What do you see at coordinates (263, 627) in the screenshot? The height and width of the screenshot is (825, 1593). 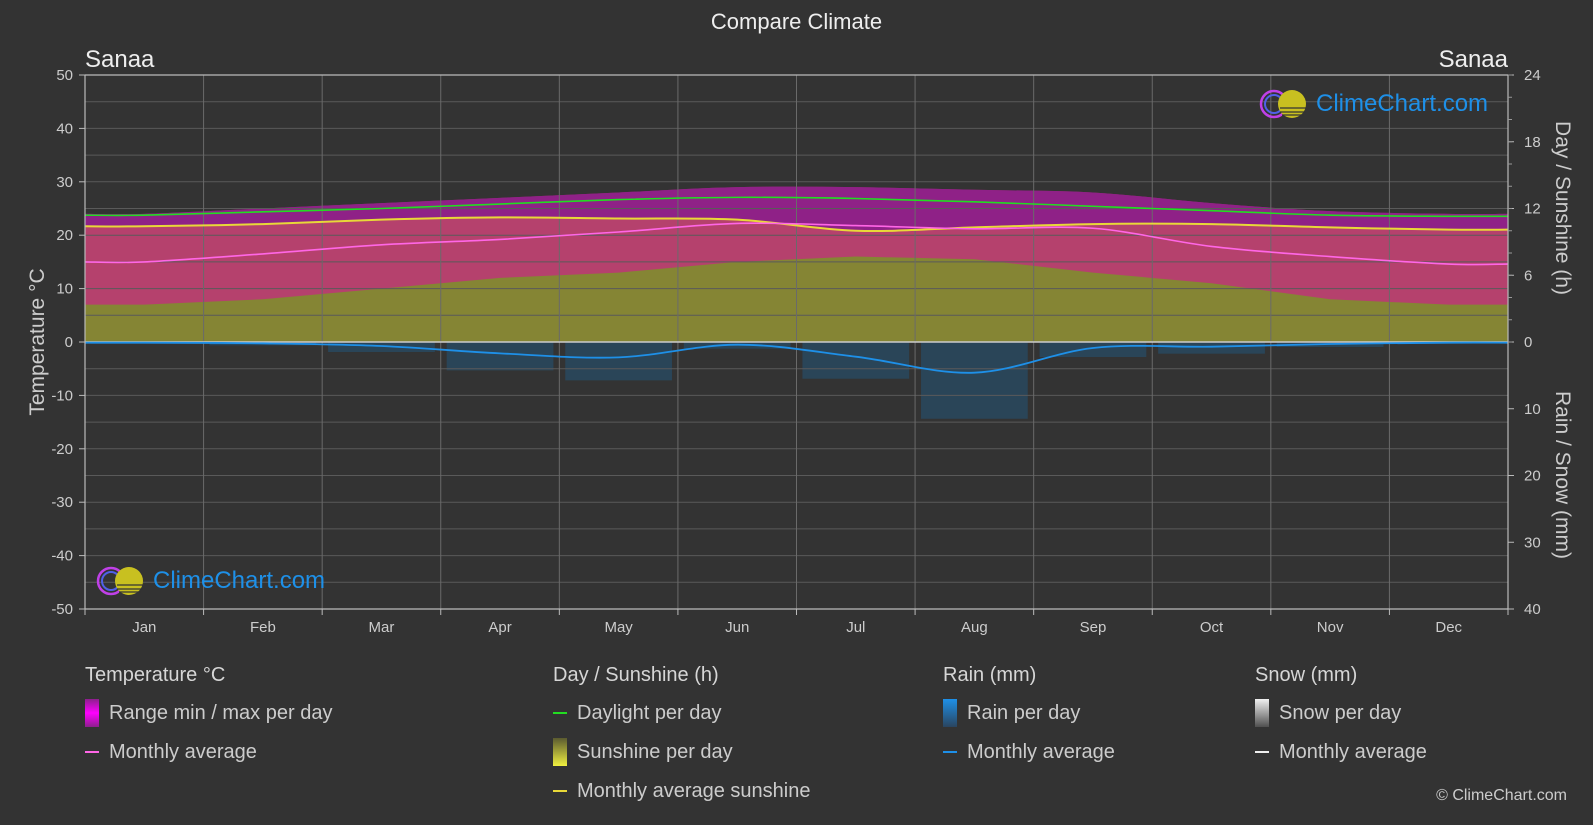 I see `x-tick-label: Feb` at bounding box center [263, 627].